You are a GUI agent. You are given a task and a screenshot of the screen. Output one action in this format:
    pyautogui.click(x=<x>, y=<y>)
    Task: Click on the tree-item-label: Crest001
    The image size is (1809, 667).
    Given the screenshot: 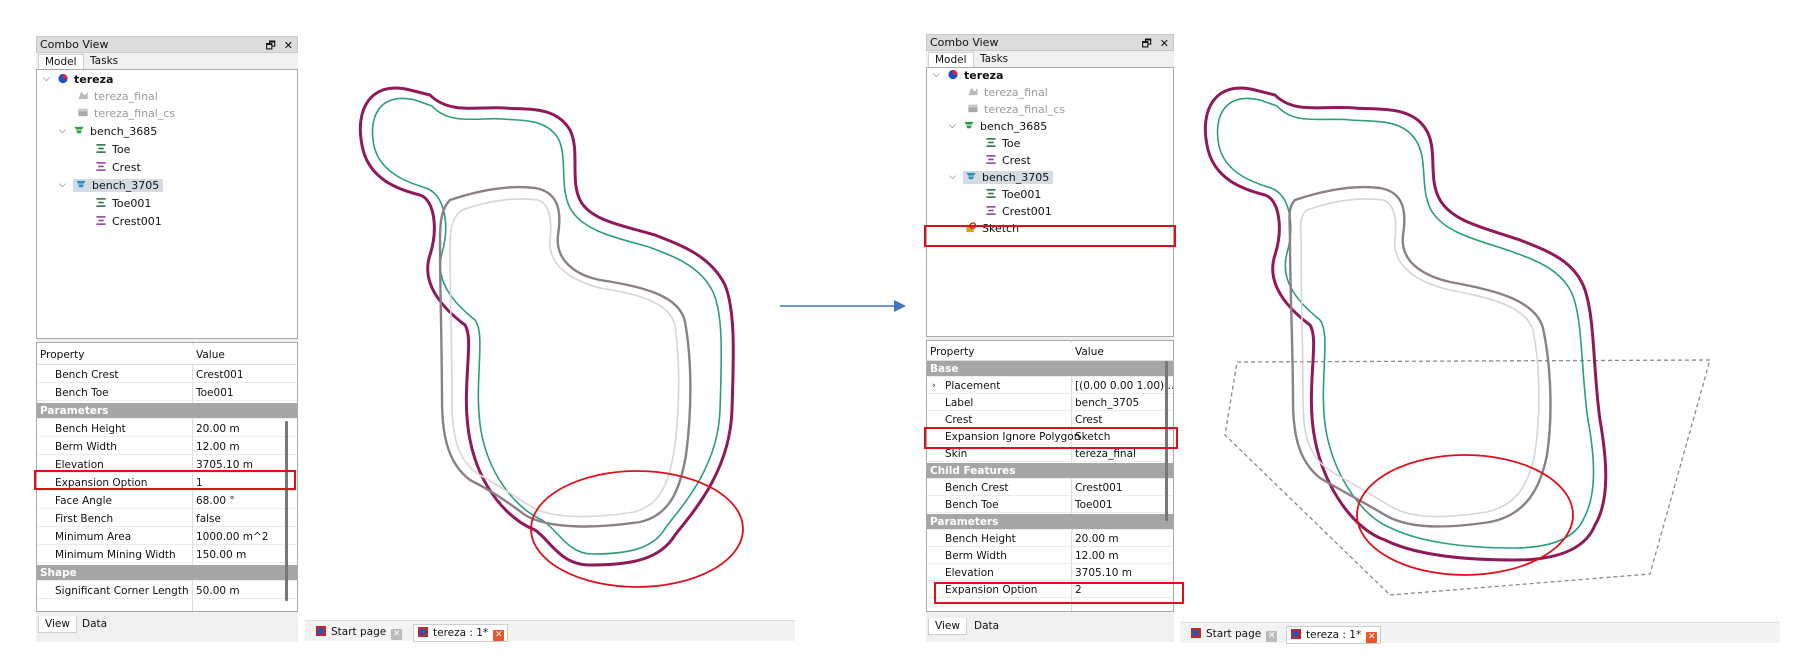 What is the action you would take?
    pyautogui.click(x=137, y=221)
    